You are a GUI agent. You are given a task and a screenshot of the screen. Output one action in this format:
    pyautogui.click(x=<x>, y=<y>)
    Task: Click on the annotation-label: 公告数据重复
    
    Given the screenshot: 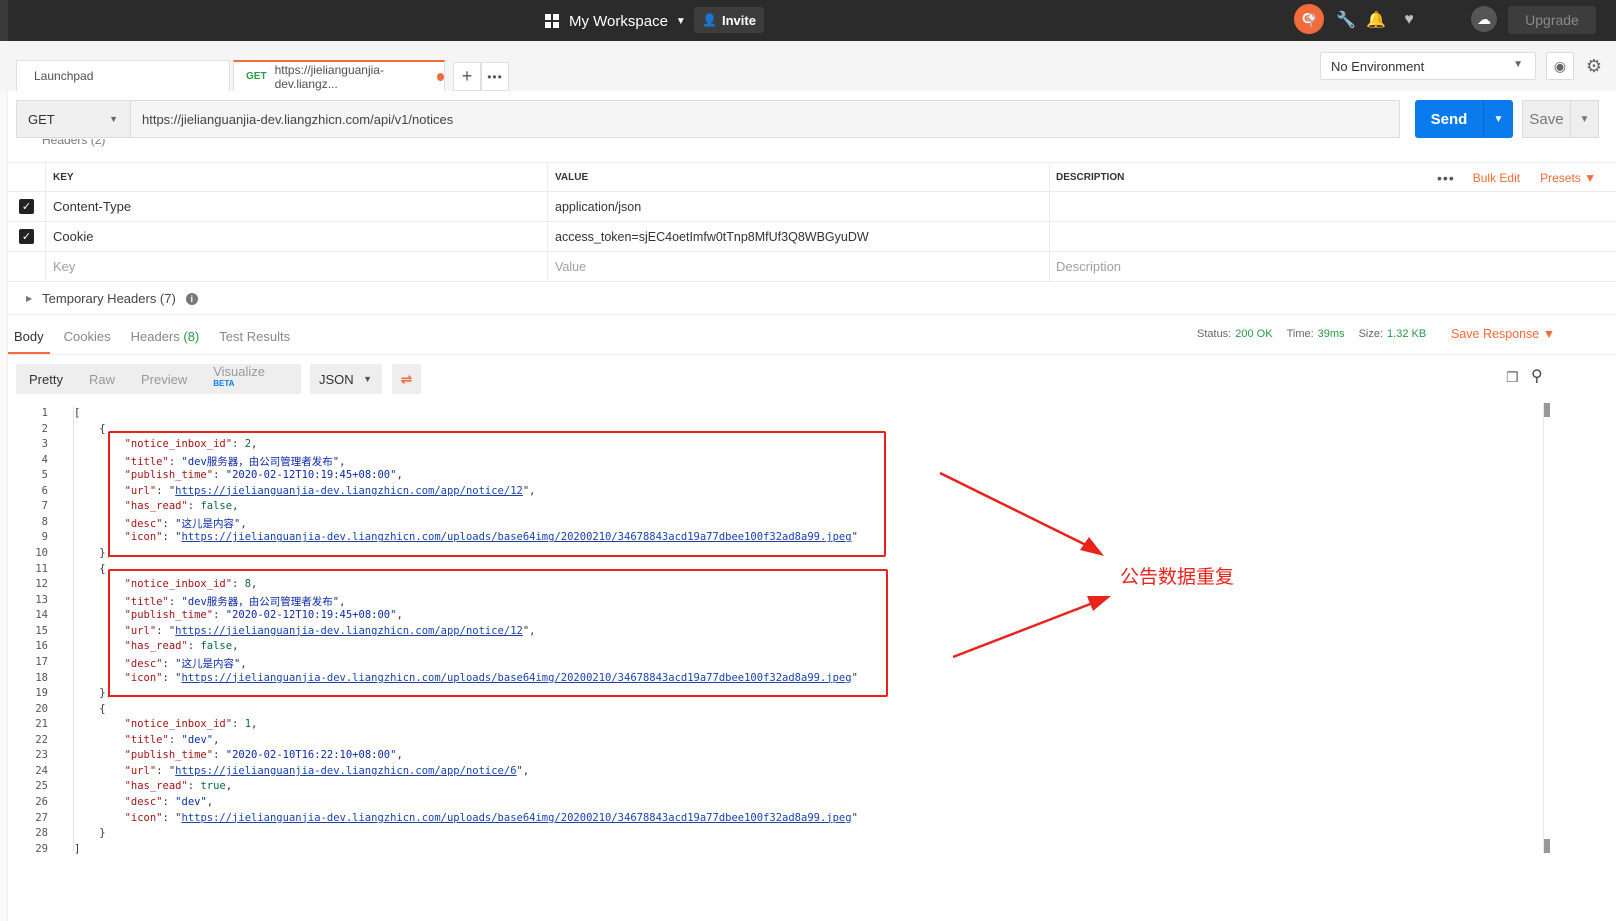 What is the action you would take?
    pyautogui.click(x=1177, y=577)
    